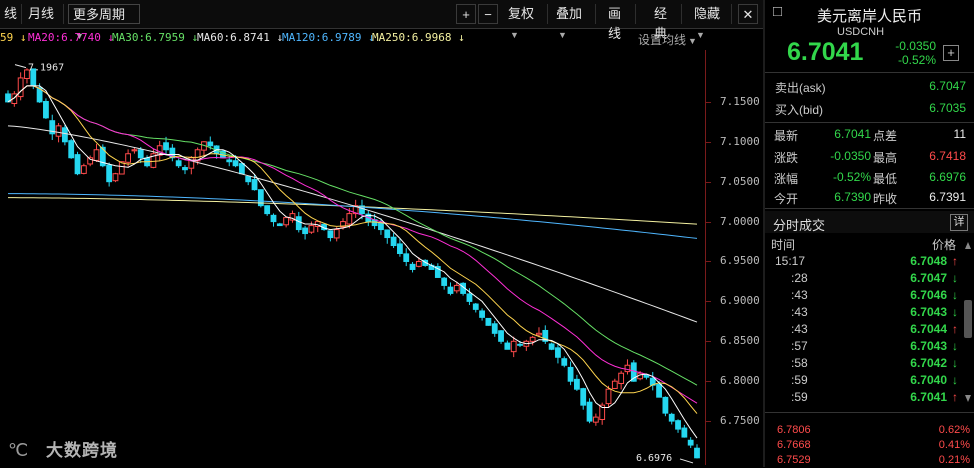 The height and width of the screenshot is (468, 974). I want to click on annotation-arrow, so click(686, 461).